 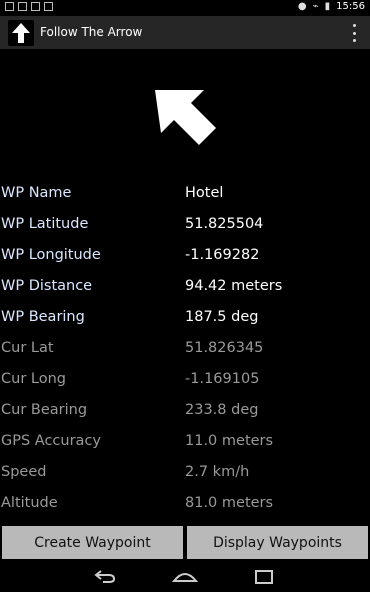 What do you see at coordinates (315, 6) in the screenshot?
I see `no-signal-icon: ⌁` at bounding box center [315, 6].